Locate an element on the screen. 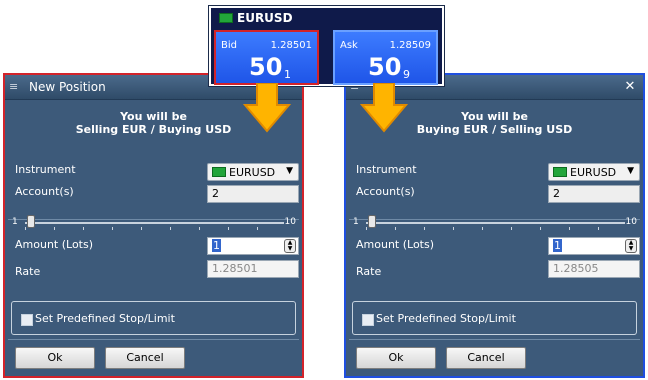 This screenshot has height=380, width=648. ask-pip: 9 is located at coordinates (406, 74).